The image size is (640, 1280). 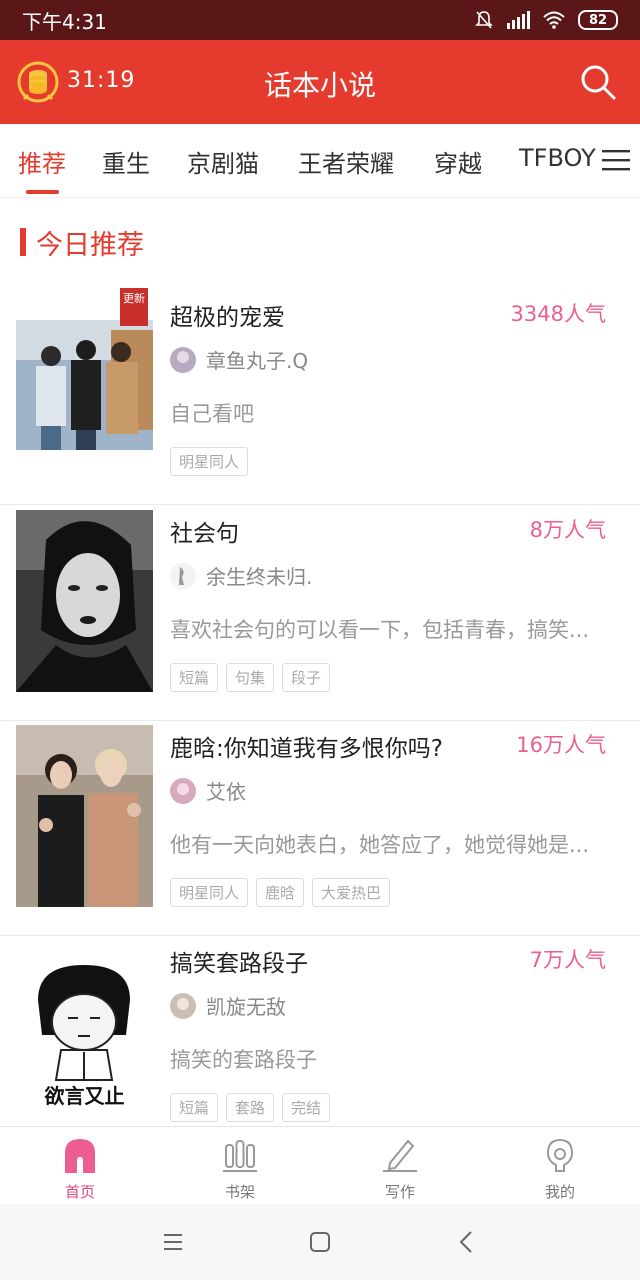 What do you see at coordinates (616, 160) in the screenshot?
I see `menu-icon` at bounding box center [616, 160].